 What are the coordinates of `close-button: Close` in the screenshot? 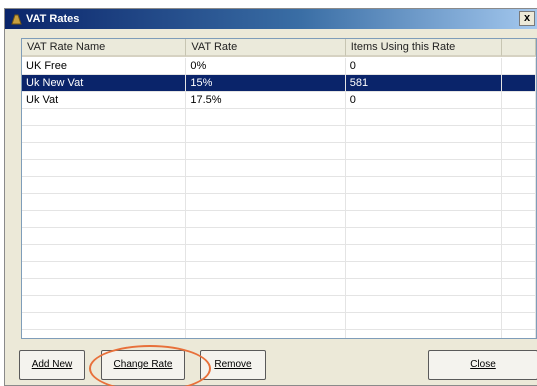 It's located at (482, 365).